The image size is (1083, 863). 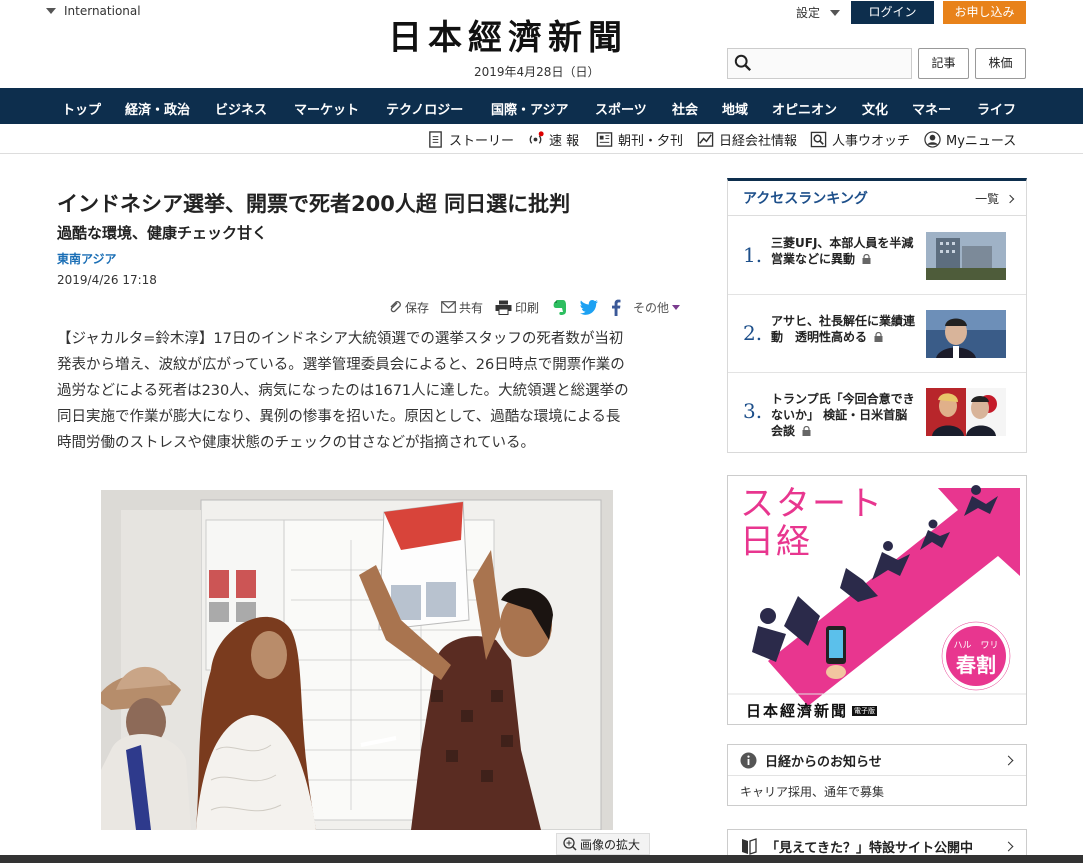 I want to click on nav-item-market: マーケット, so click(x=326, y=108).